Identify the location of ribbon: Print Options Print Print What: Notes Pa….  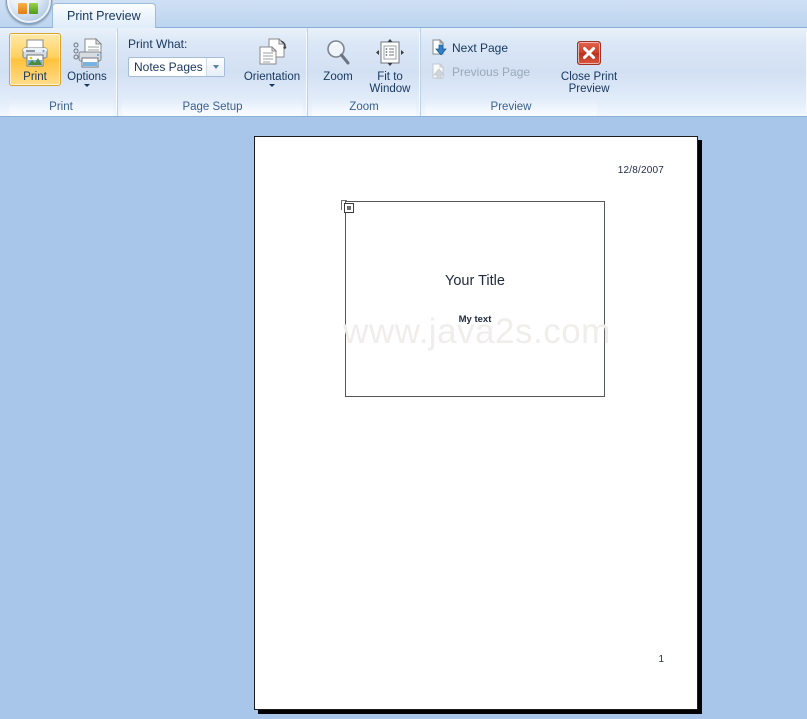
(403, 72).